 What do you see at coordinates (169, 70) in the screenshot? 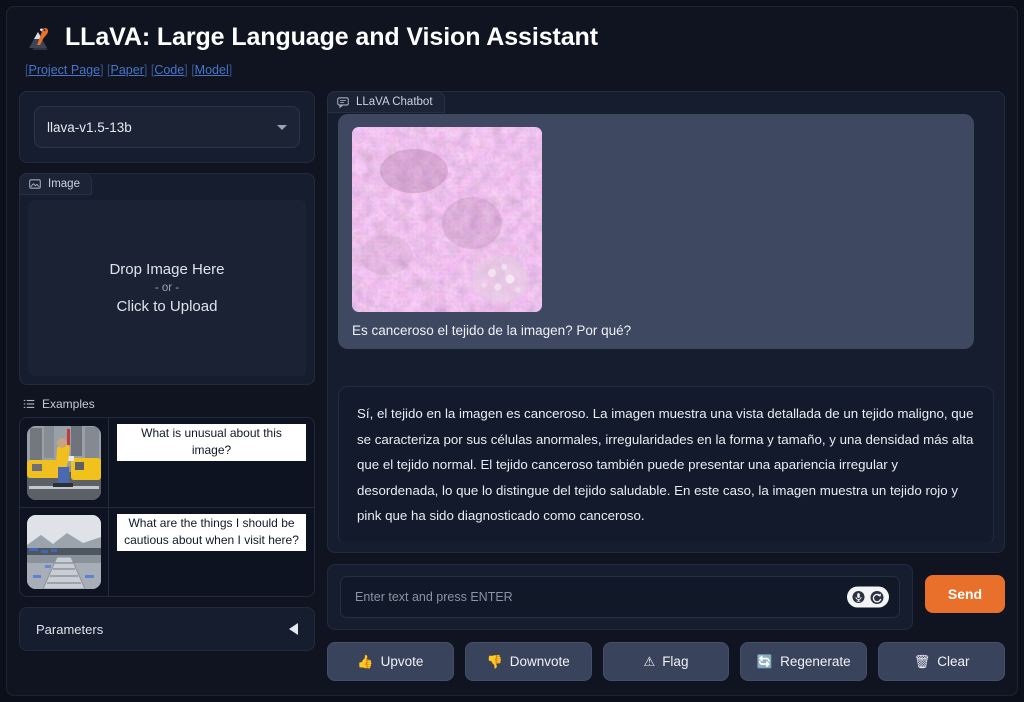
I see `link-code: Code` at bounding box center [169, 70].